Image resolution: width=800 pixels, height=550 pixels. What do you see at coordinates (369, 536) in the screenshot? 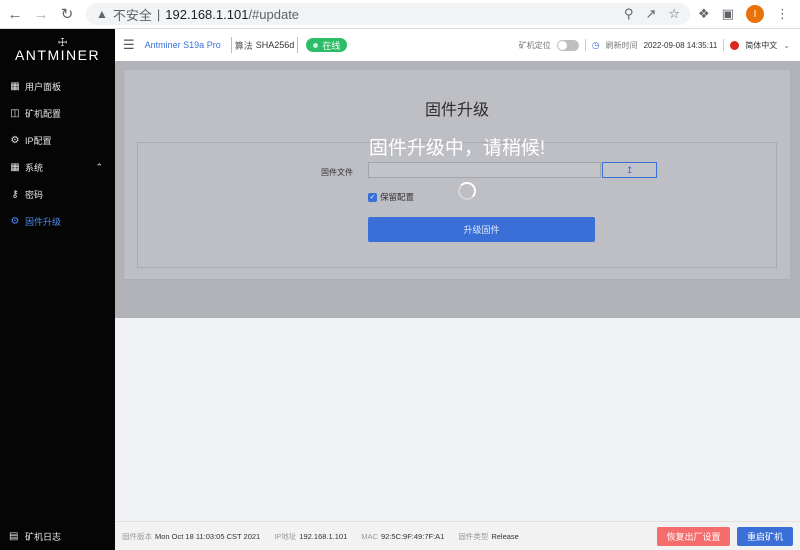
I see `mac-label: MAC` at bounding box center [369, 536].